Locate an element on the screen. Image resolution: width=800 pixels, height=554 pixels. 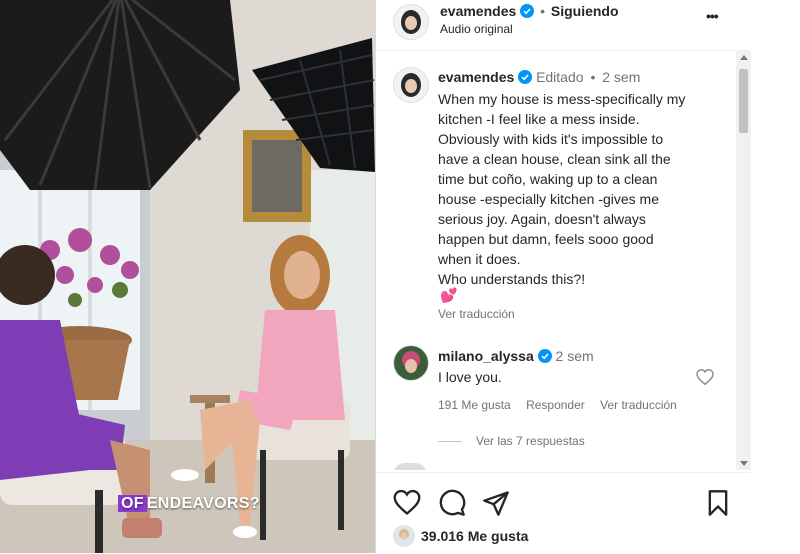
likers-avatar is located at coordinates (404, 536).